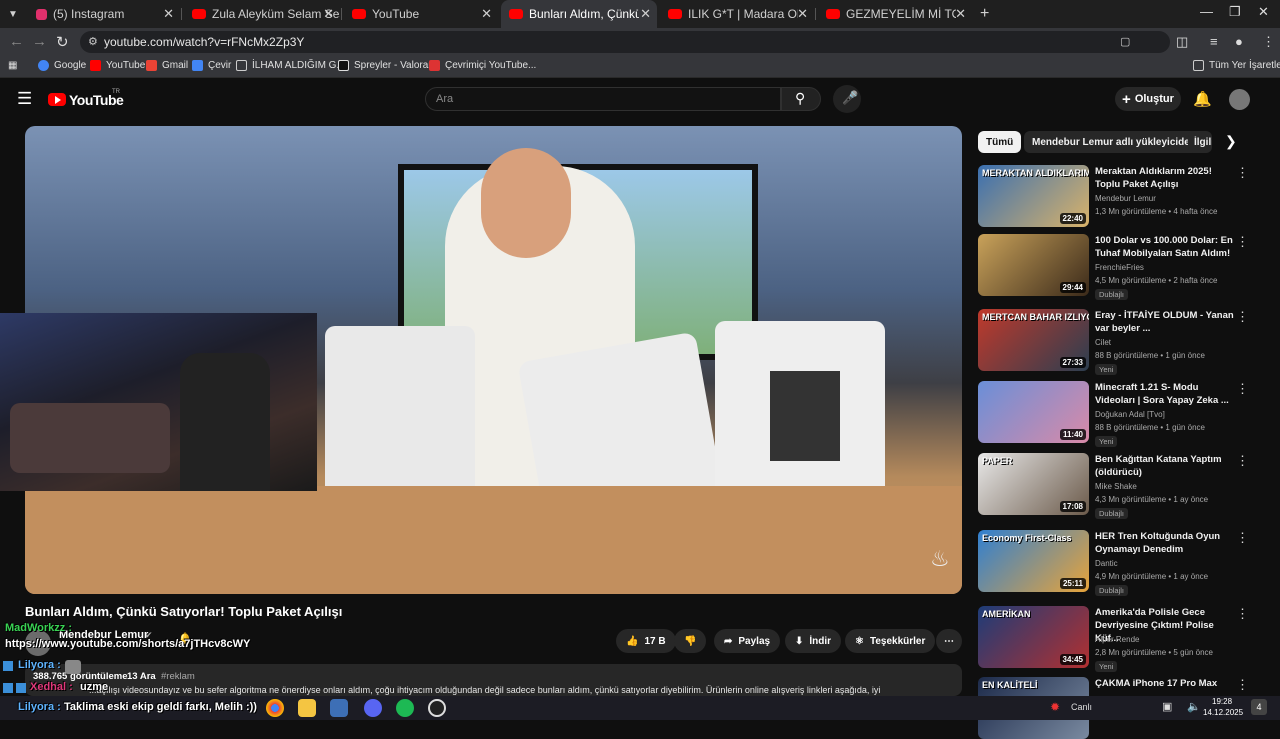  I want to click on close-window-icon: ✕, so click(1263, 12).